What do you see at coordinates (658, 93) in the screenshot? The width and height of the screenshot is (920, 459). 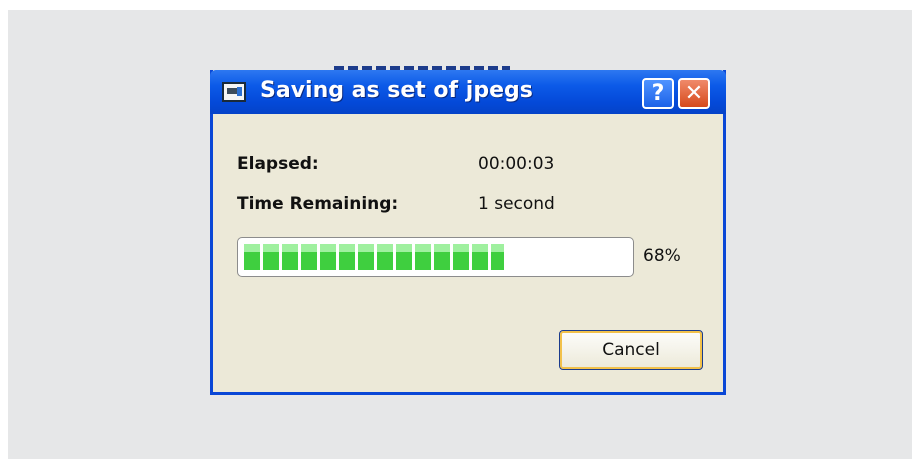 I see `help-button: ?` at bounding box center [658, 93].